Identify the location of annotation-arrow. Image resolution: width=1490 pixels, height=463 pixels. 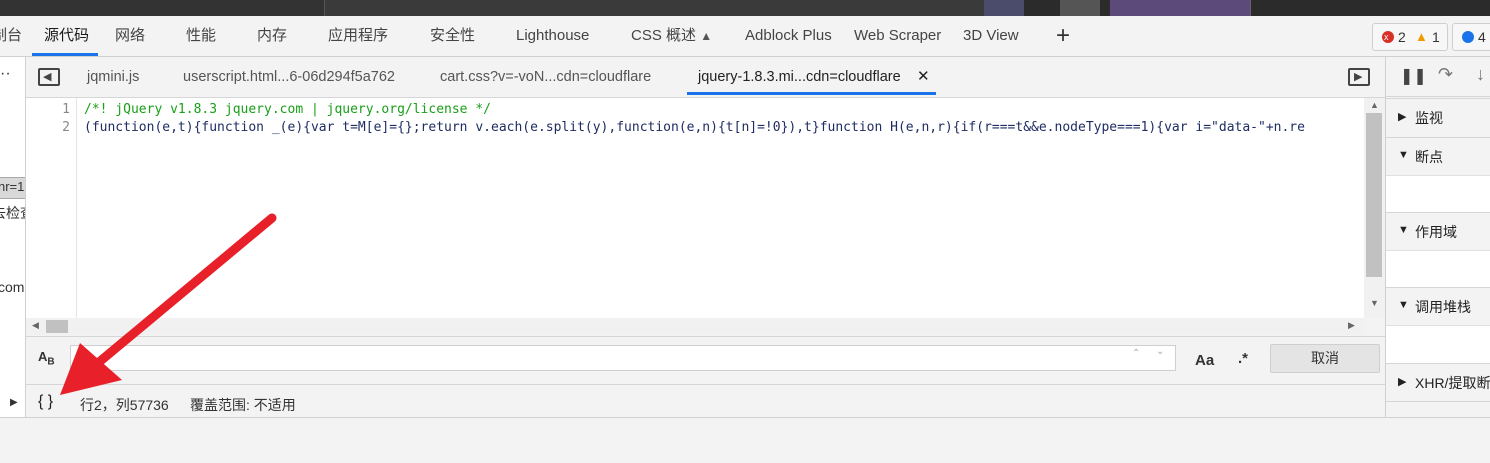
(168, 304).